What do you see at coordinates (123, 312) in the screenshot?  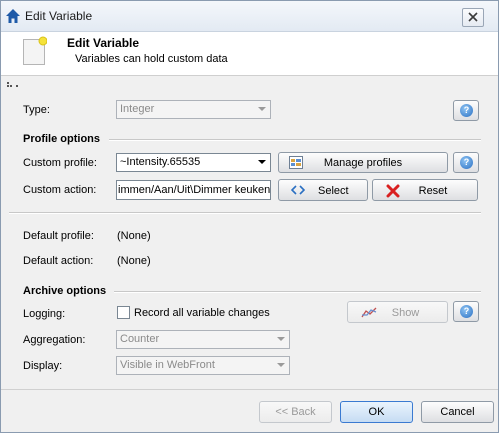 I see `logging-checkbox` at bounding box center [123, 312].